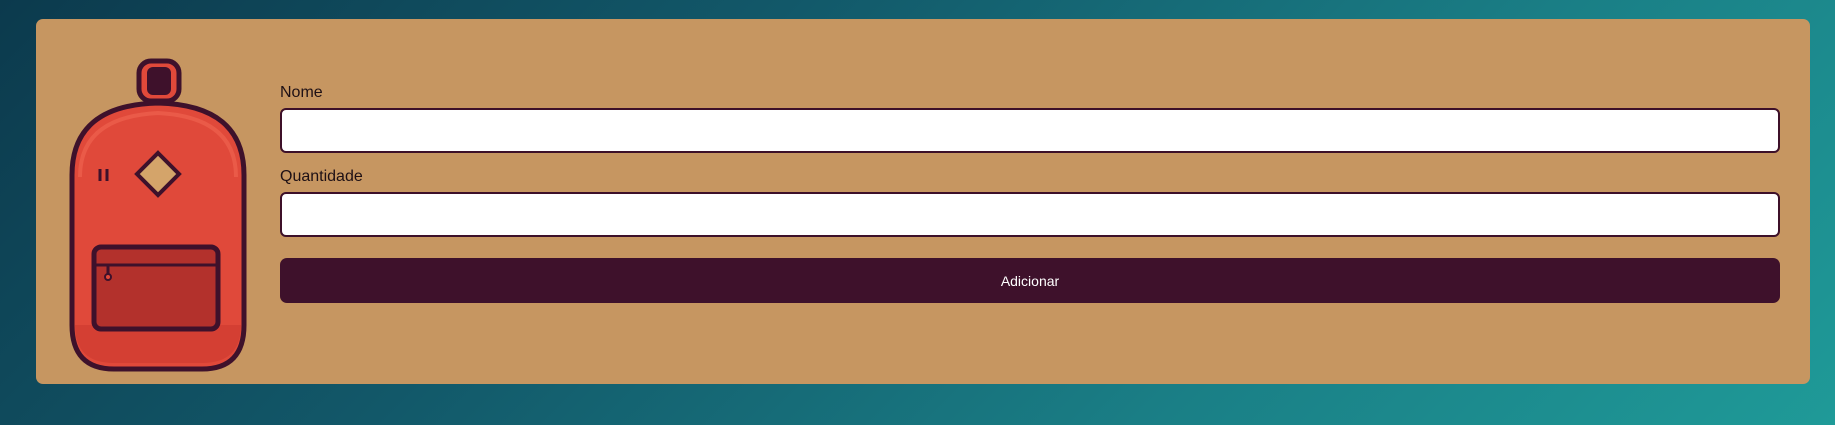 Image resolution: width=1835 pixels, height=425 pixels. Describe the element at coordinates (1030, 280) in the screenshot. I see `add-button: Adicionar` at that location.